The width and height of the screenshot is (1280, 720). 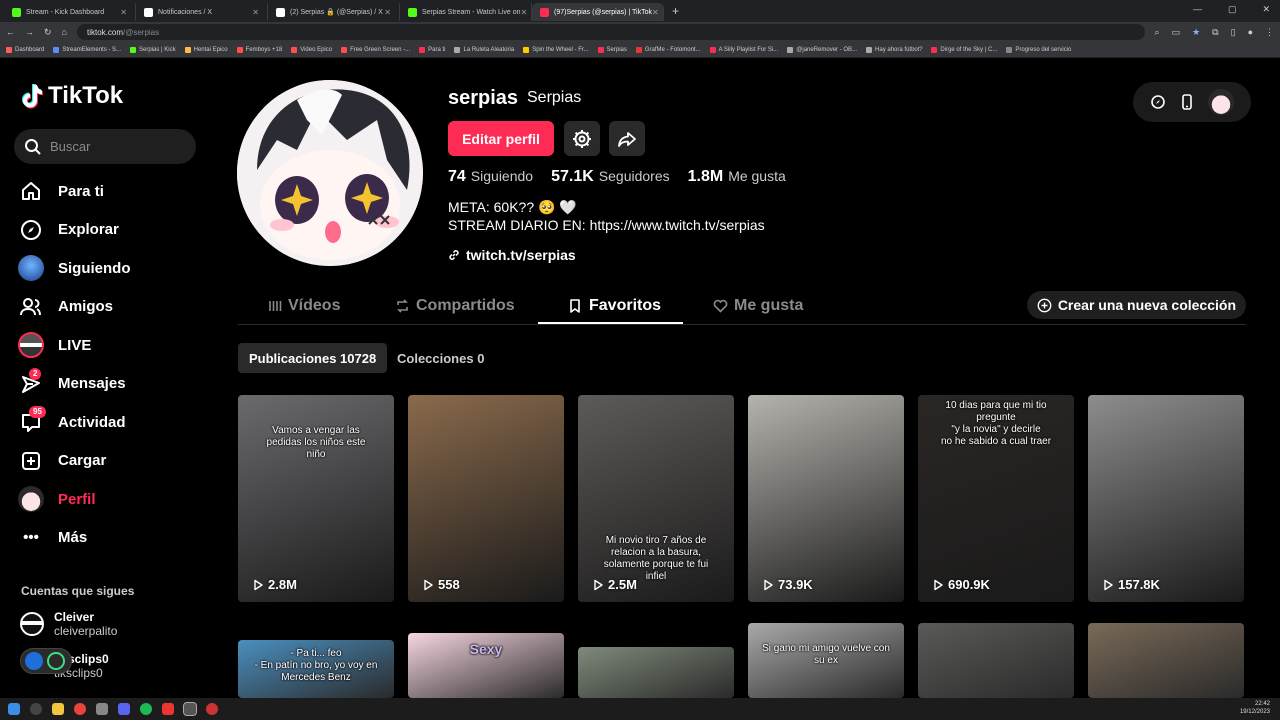 What do you see at coordinates (675, 11) in the screenshot?
I see `new-tab-button: +` at bounding box center [675, 11].